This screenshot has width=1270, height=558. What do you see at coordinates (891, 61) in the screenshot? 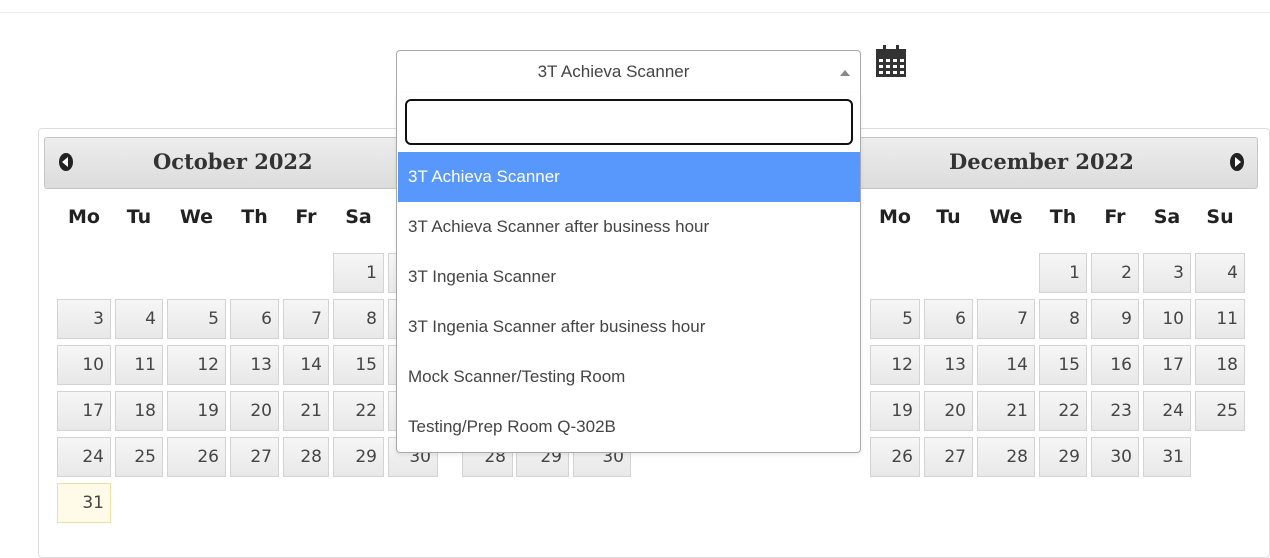
I see `calendar-icon` at bounding box center [891, 61].